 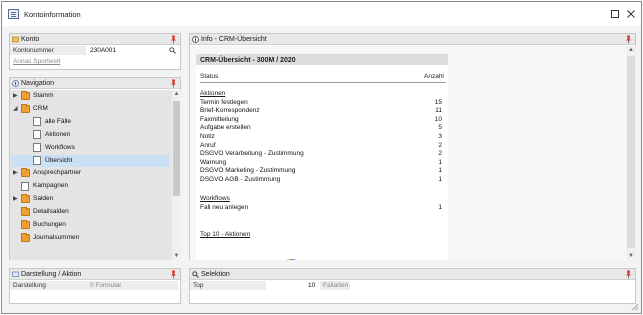 What do you see at coordinates (49, 224) in the screenshot?
I see `nav-item-label: Buchungen` at bounding box center [49, 224].